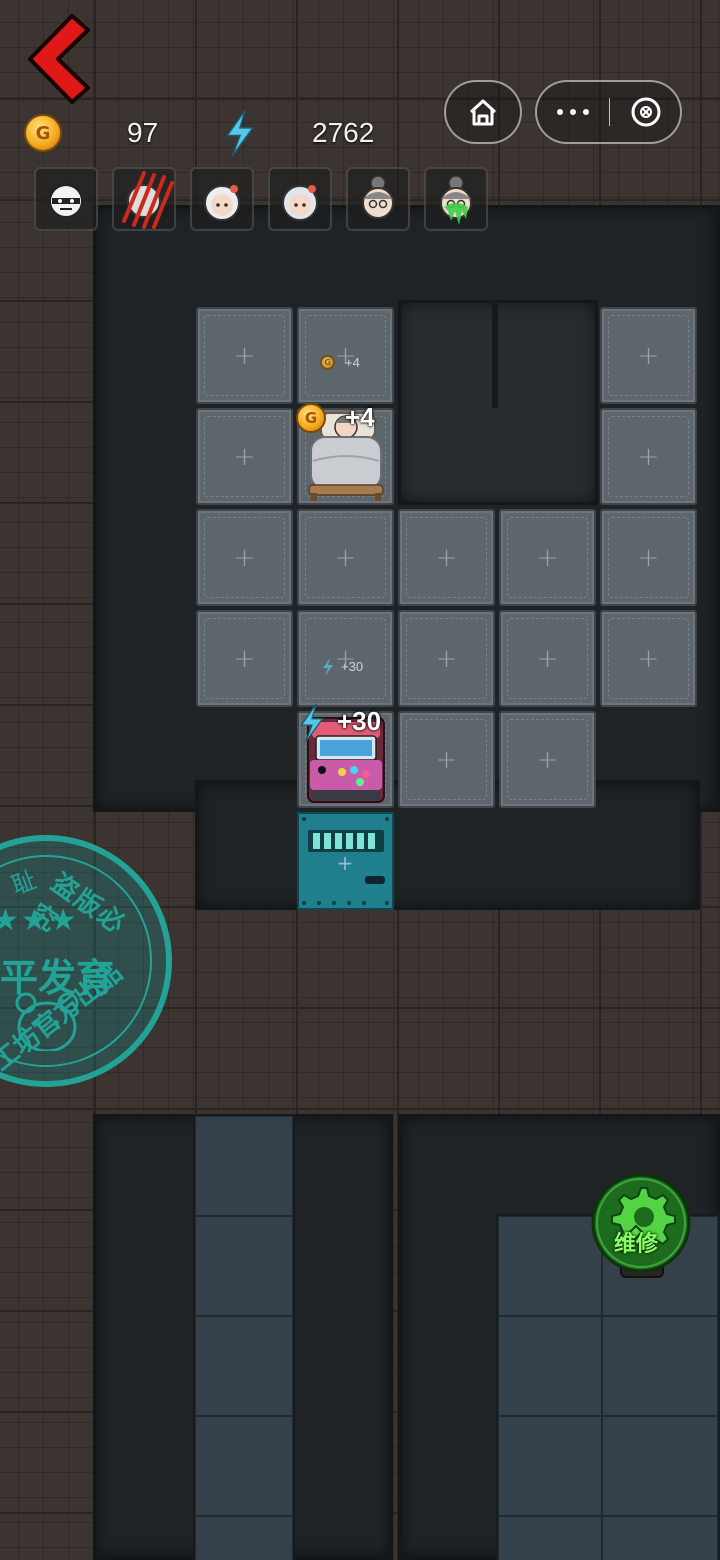 The height and width of the screenshot is (1560, 720). I want to click on lower-left-corridor, so click(244, 1337).